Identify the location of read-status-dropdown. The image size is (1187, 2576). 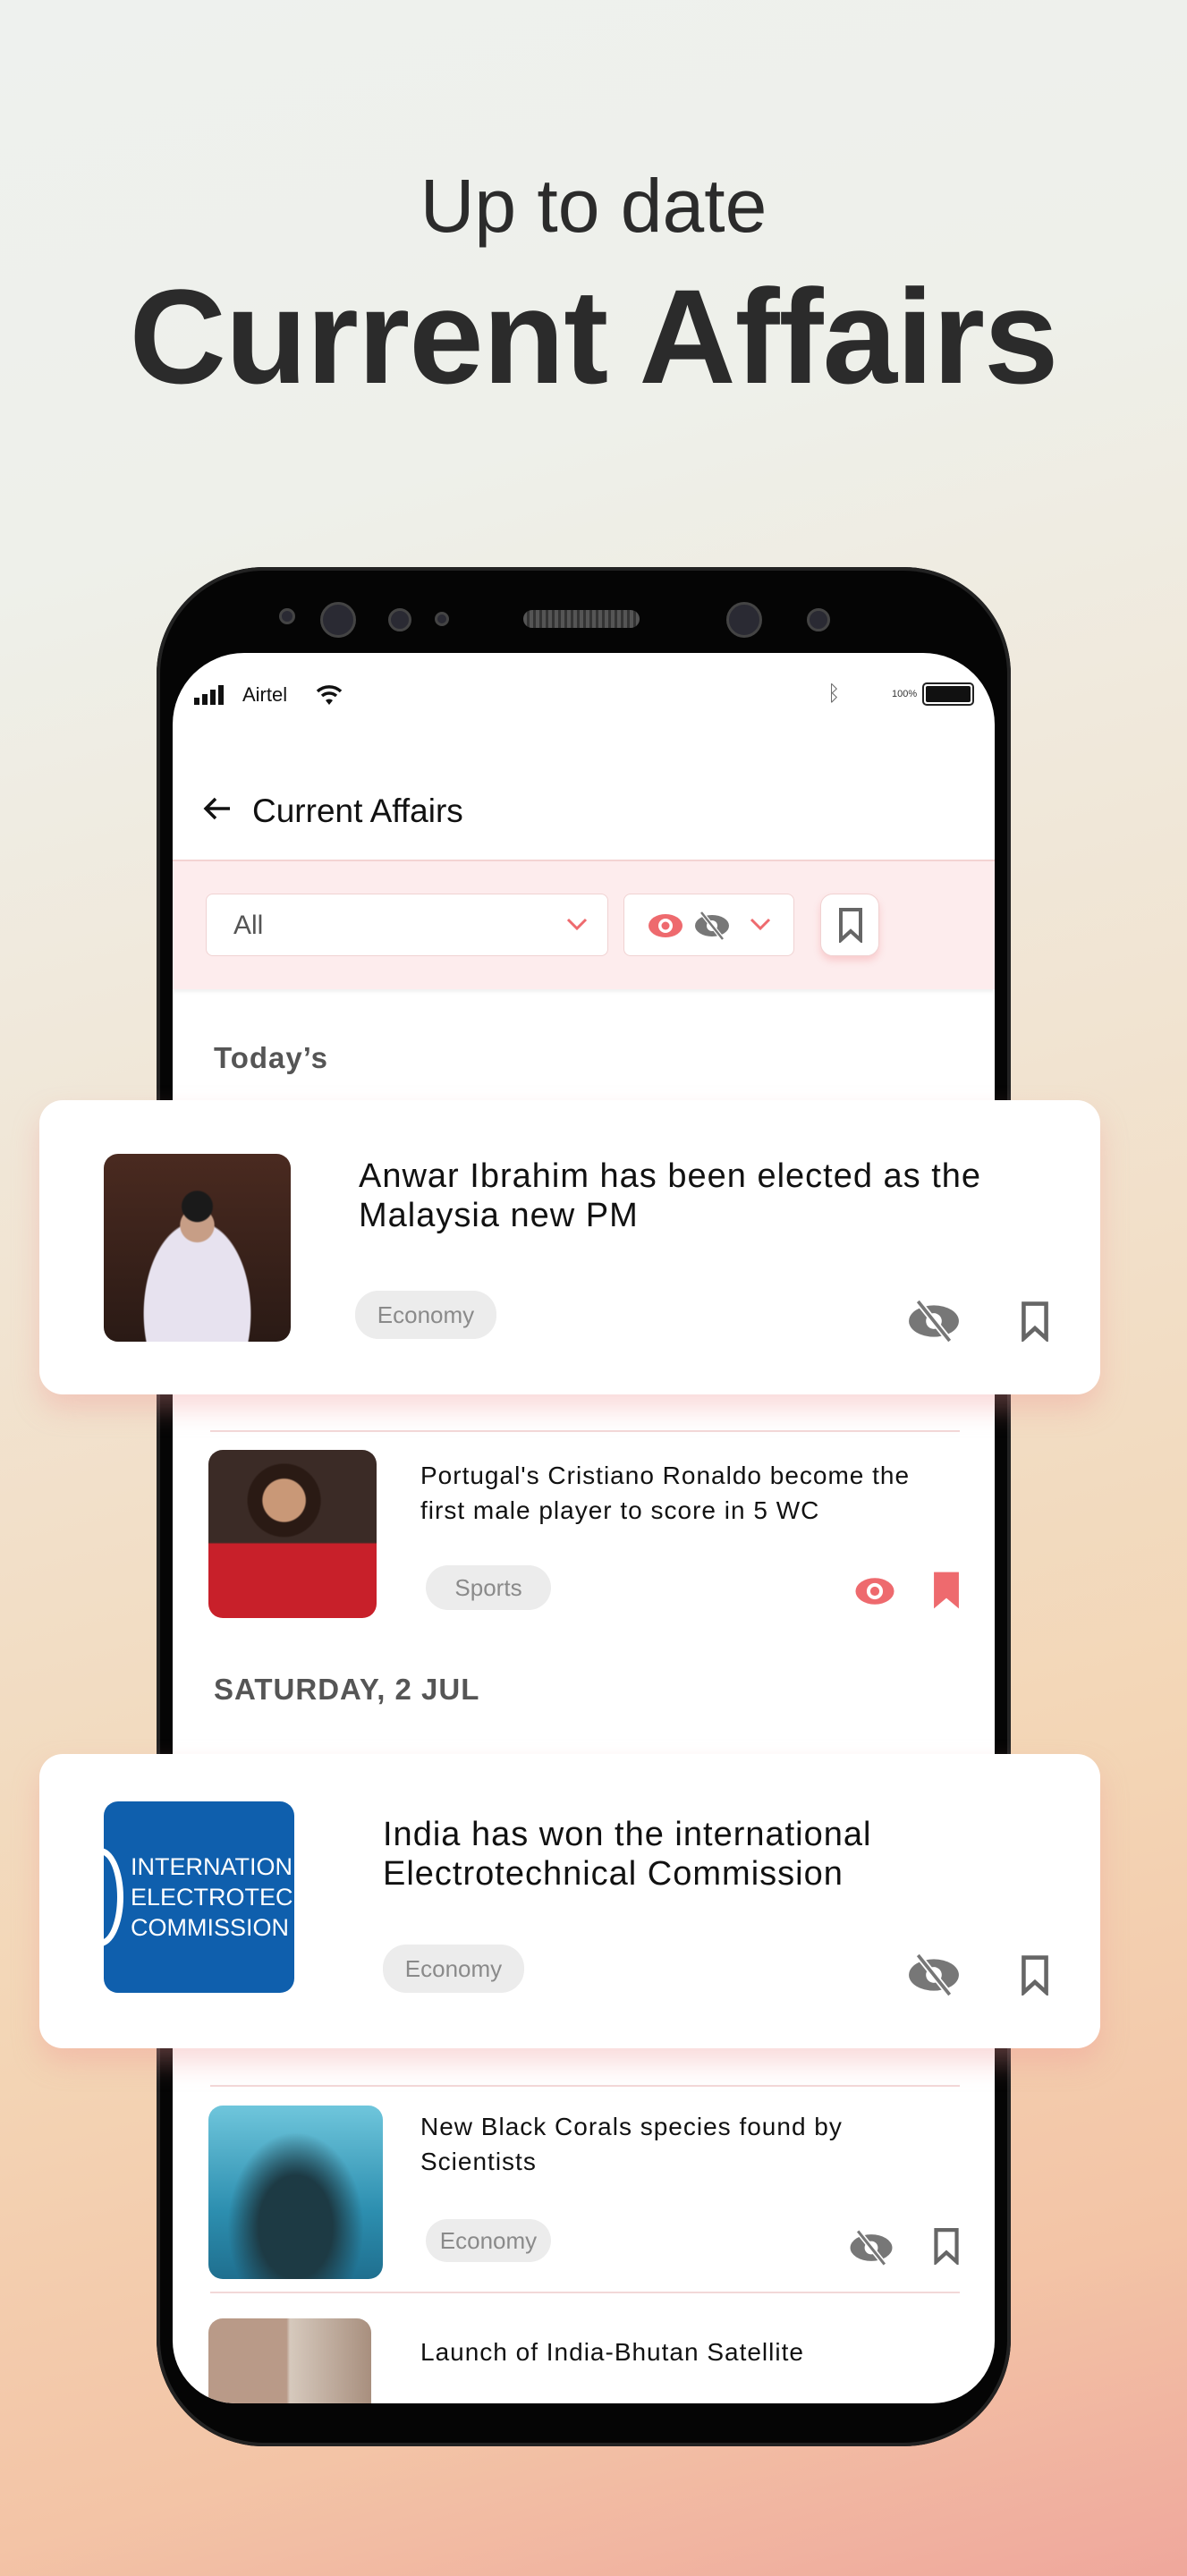
(709, 925).